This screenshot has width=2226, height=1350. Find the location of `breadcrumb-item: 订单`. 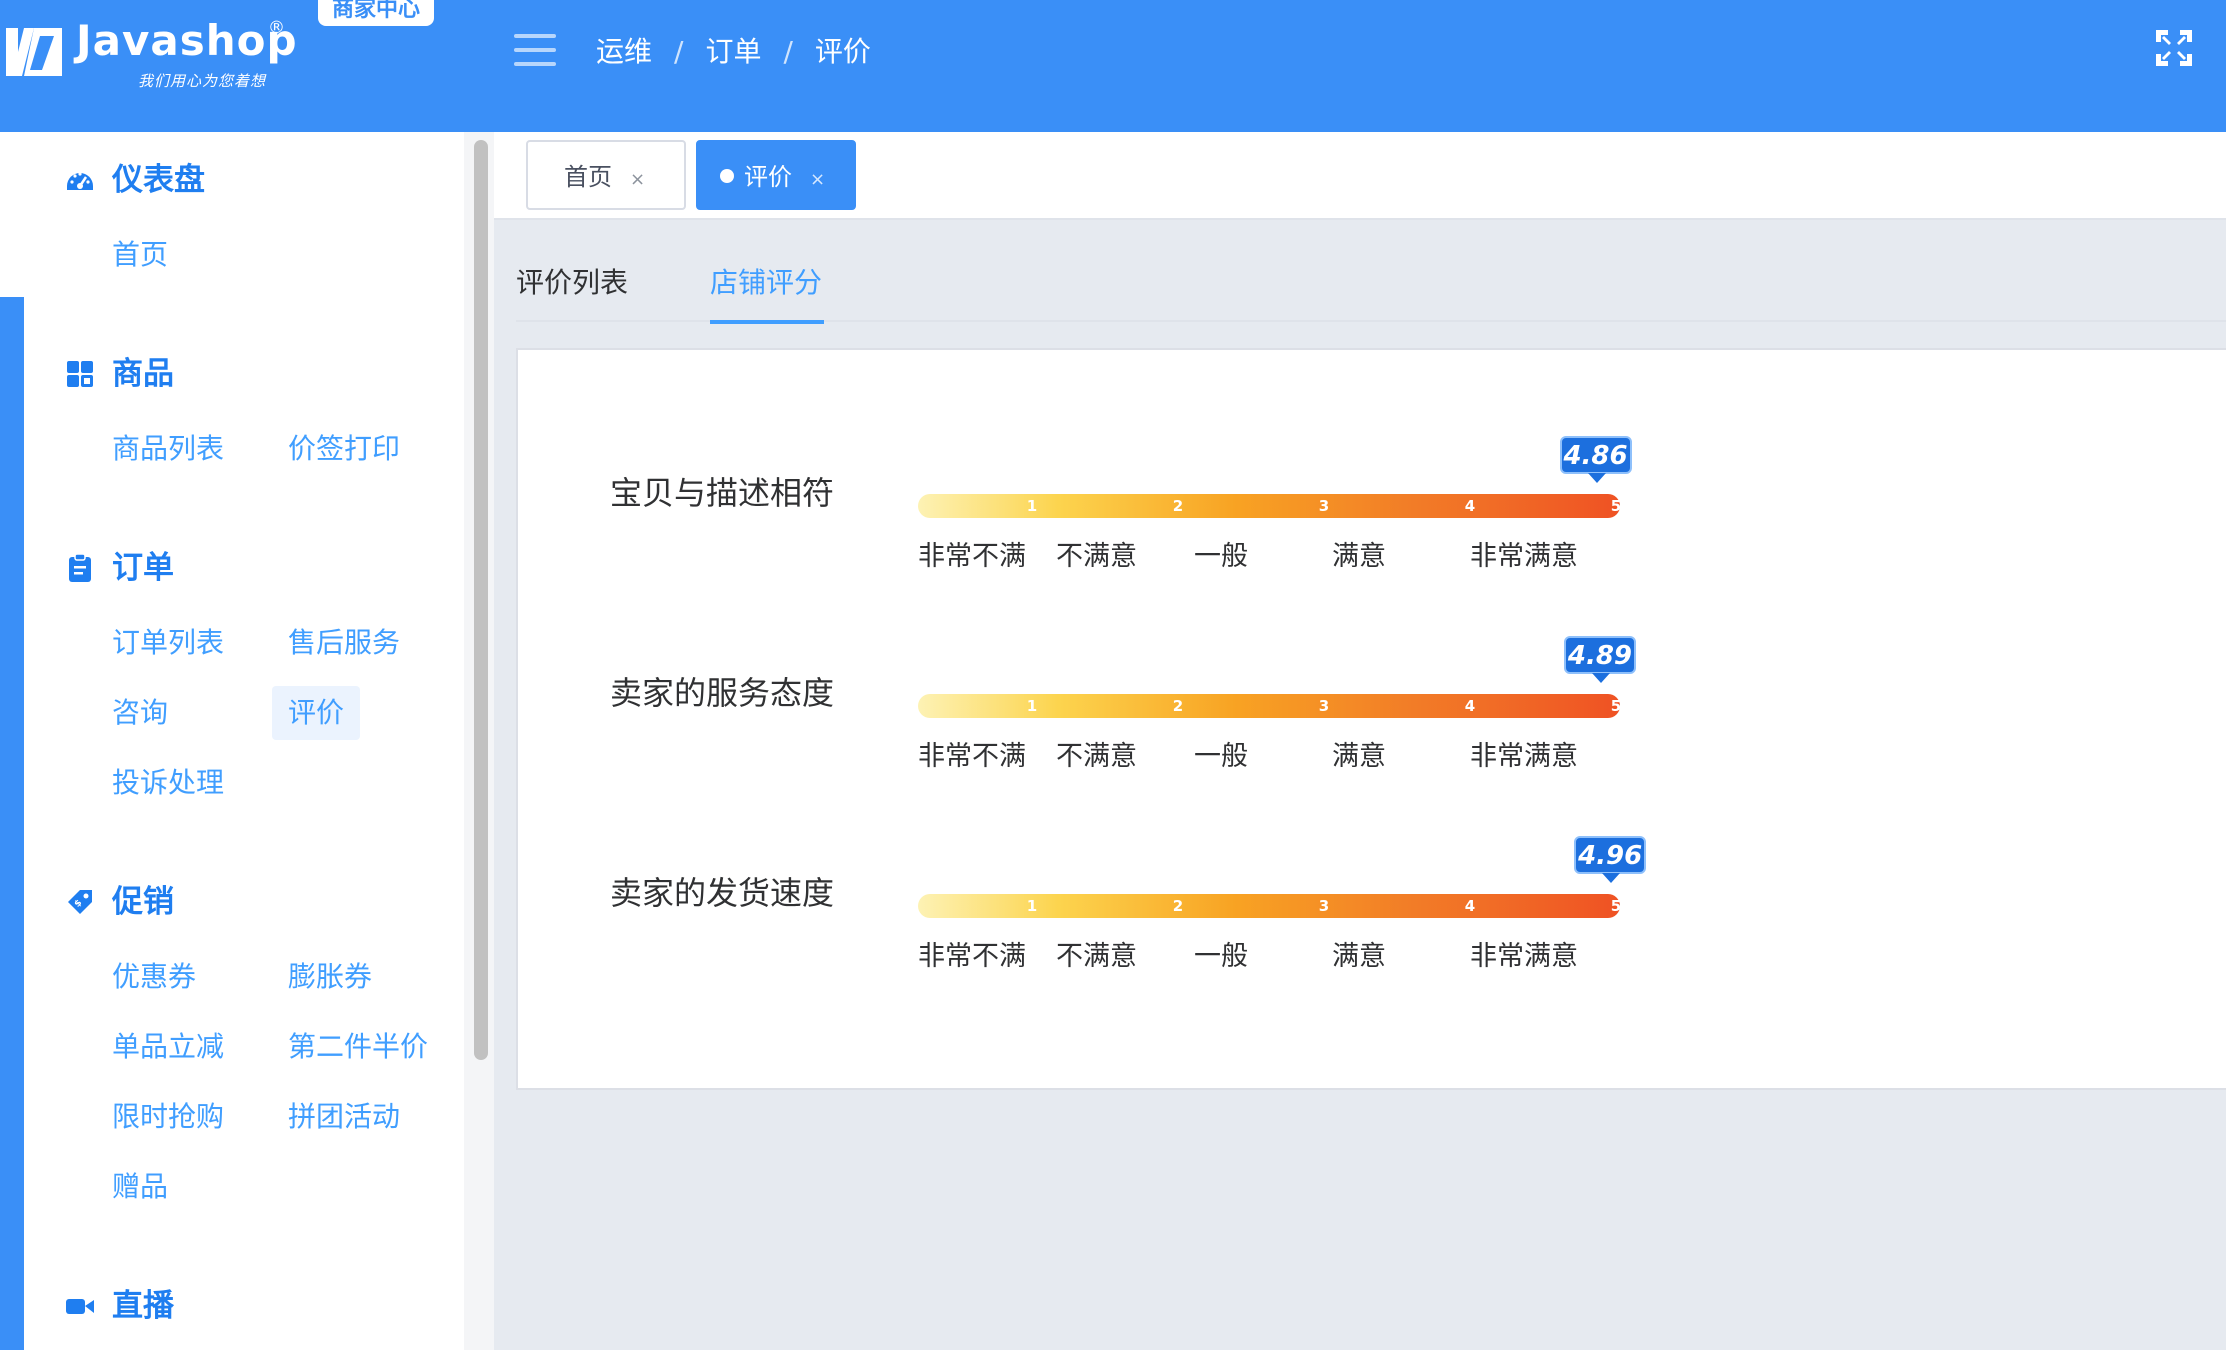

breadcrumb-item: 订单 is located at coordinates (733, 51).